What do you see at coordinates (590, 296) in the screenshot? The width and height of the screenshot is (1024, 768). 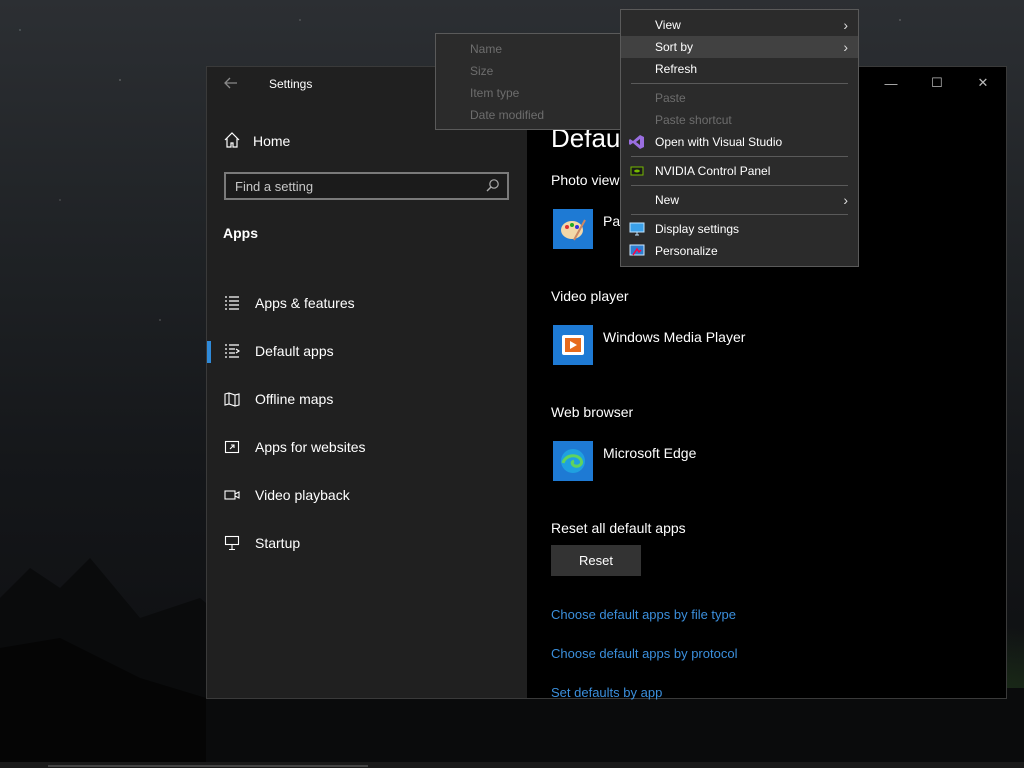 I see `video-player-label: Video player` at bounding box center [590, 296].